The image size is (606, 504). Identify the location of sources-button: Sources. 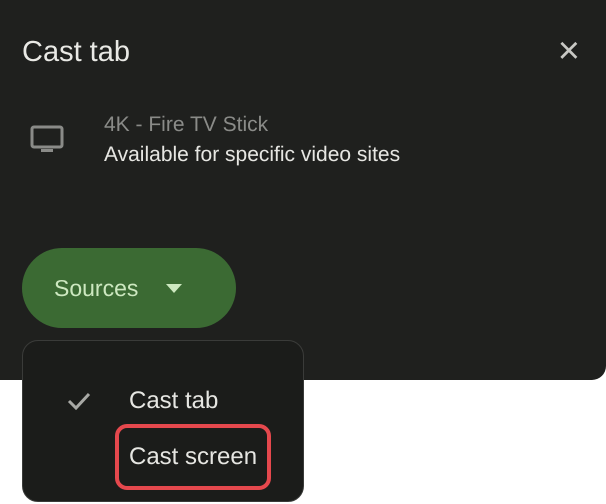
(129, 288).